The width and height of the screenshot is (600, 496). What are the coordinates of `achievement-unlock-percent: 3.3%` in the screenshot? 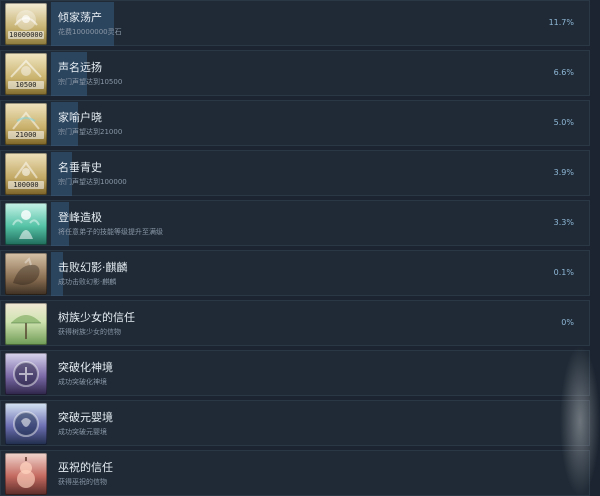 It's located at (563, 222).